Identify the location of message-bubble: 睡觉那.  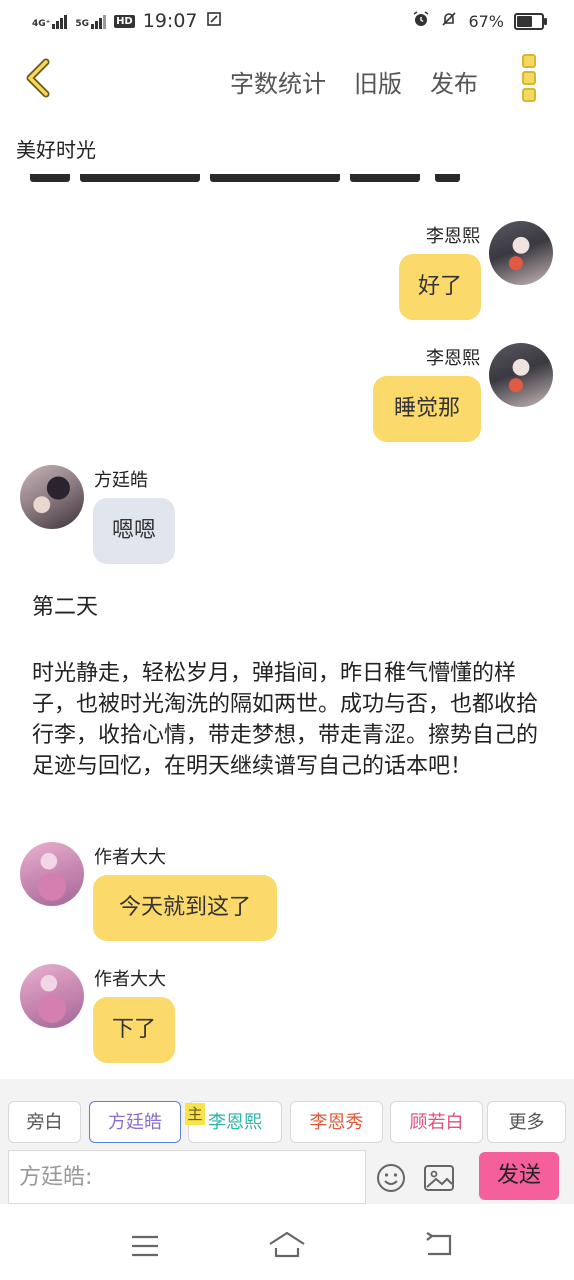
(427, 409).